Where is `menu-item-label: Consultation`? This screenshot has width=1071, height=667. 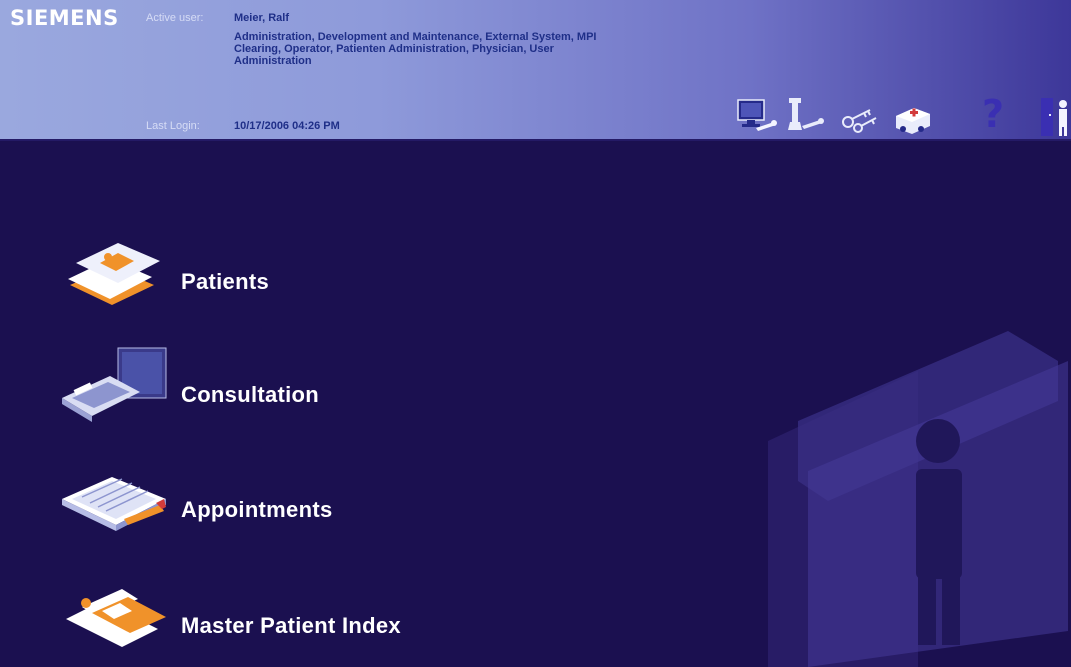
menu-item-label: Consultation is located at coordinates (250, 394).